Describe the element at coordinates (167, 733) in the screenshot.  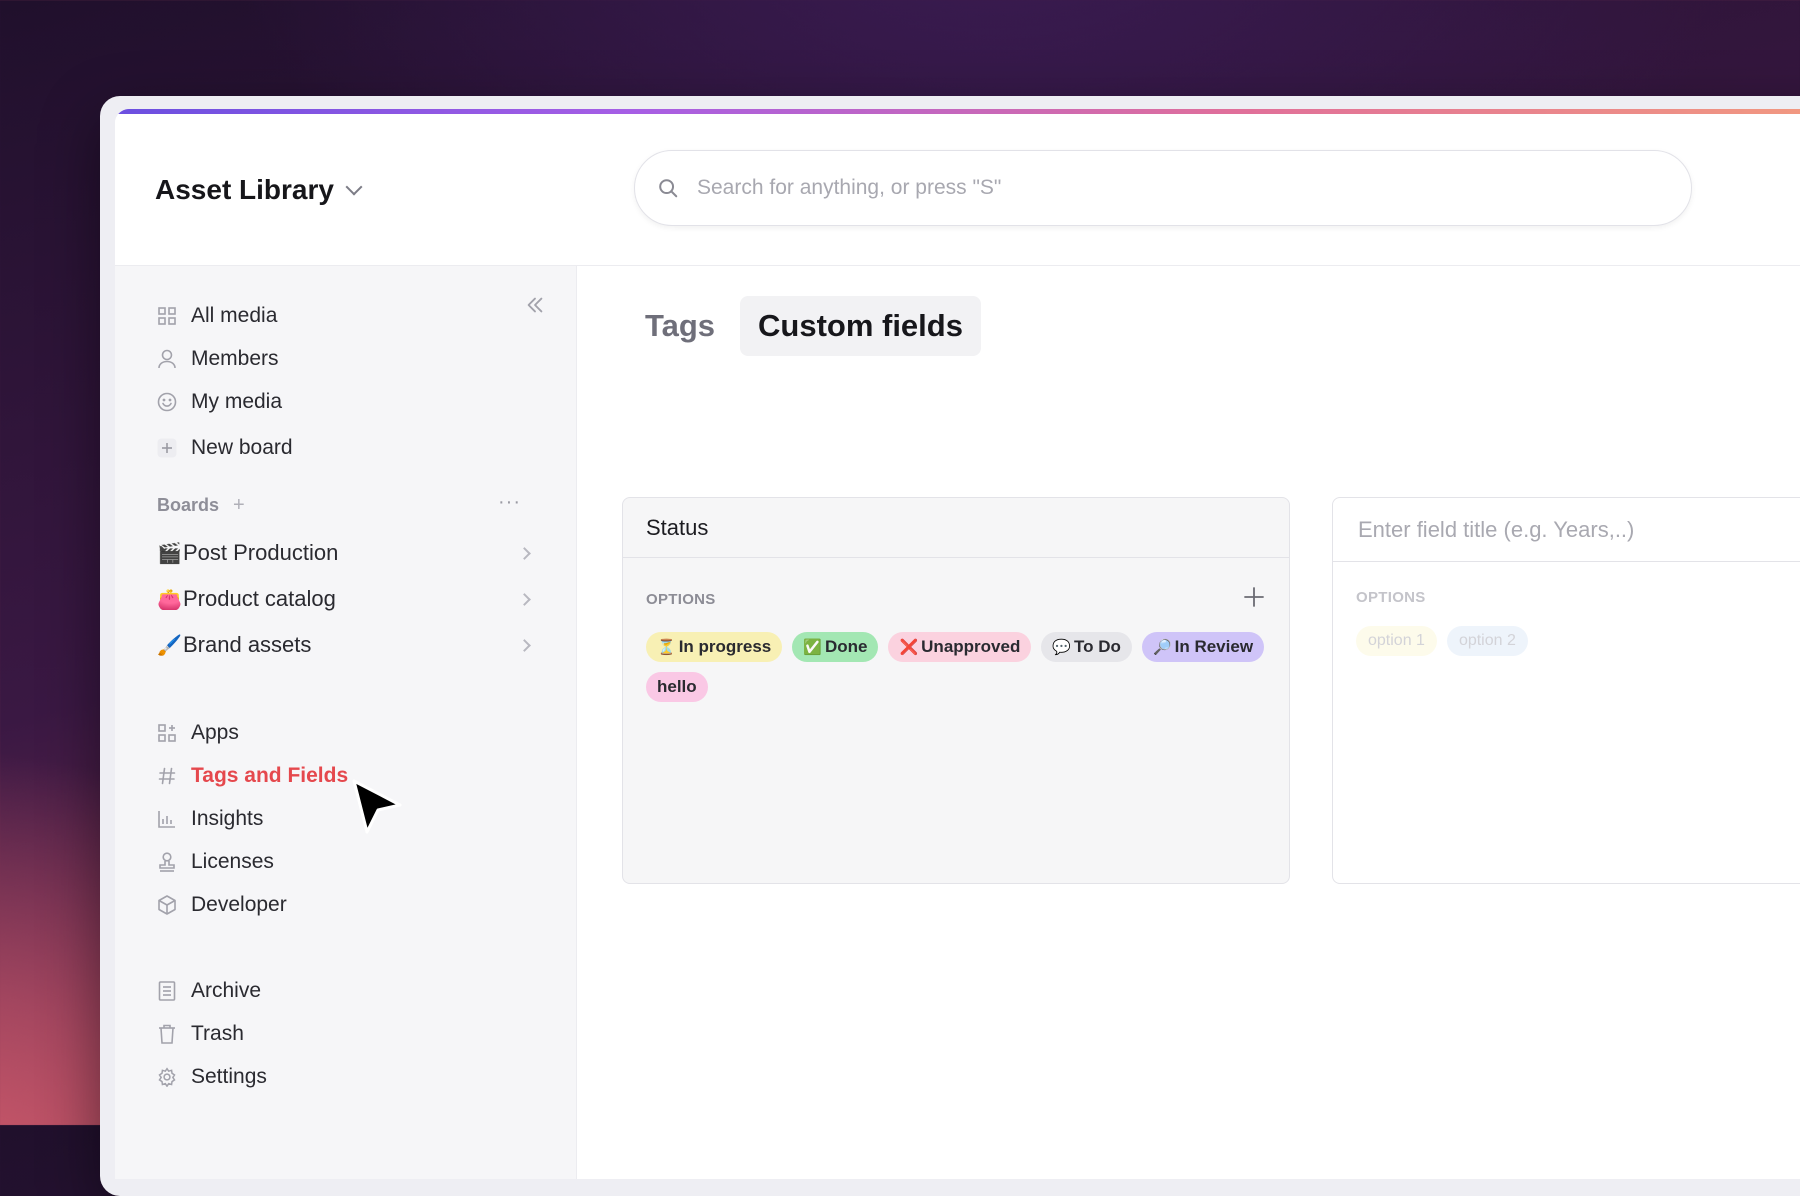
I see `apps-icon` at that location.